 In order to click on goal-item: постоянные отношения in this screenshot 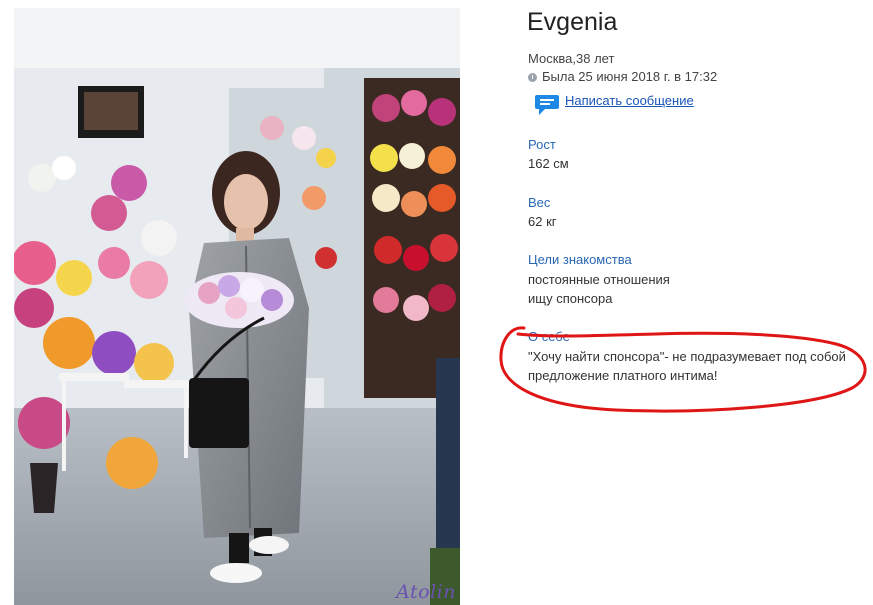, I will do `click(599, 279)`.